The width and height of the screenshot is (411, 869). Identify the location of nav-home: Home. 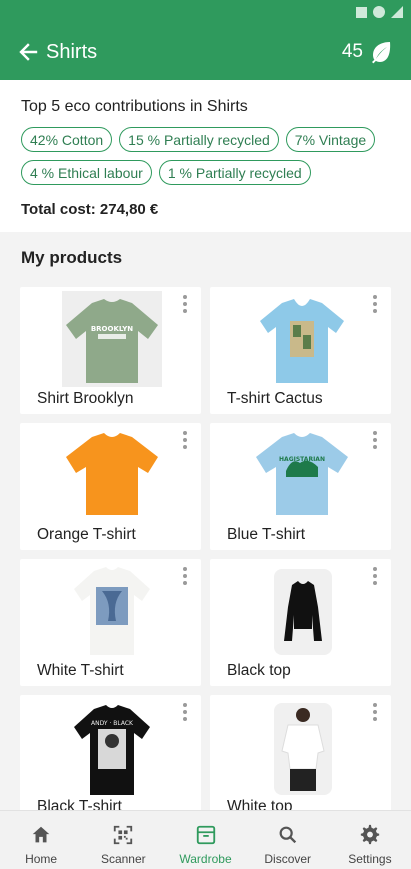
(41, 840).